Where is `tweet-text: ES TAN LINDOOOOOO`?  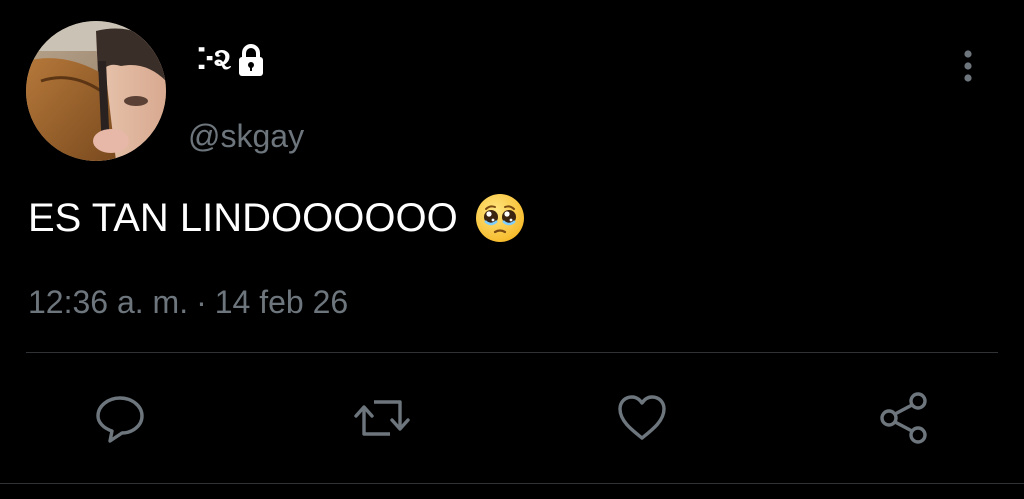 tweet-text: ES TAN LINDOOOOOO is located at coordinates (243, 218).